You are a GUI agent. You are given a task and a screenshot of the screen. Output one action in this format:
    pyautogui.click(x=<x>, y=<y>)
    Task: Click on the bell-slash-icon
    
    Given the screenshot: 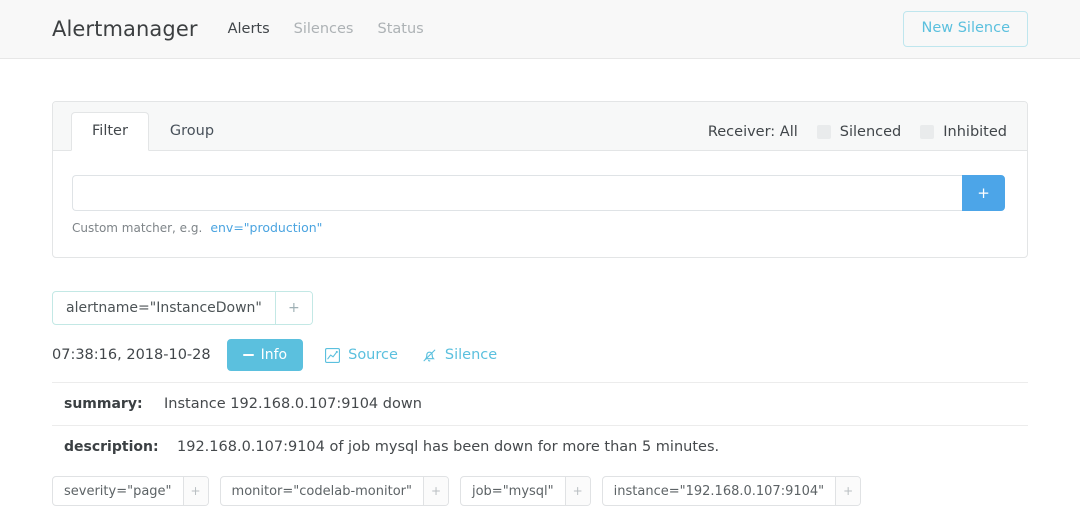 What is the action you would take?
    pyautogui.click(x=429, y=355)
    